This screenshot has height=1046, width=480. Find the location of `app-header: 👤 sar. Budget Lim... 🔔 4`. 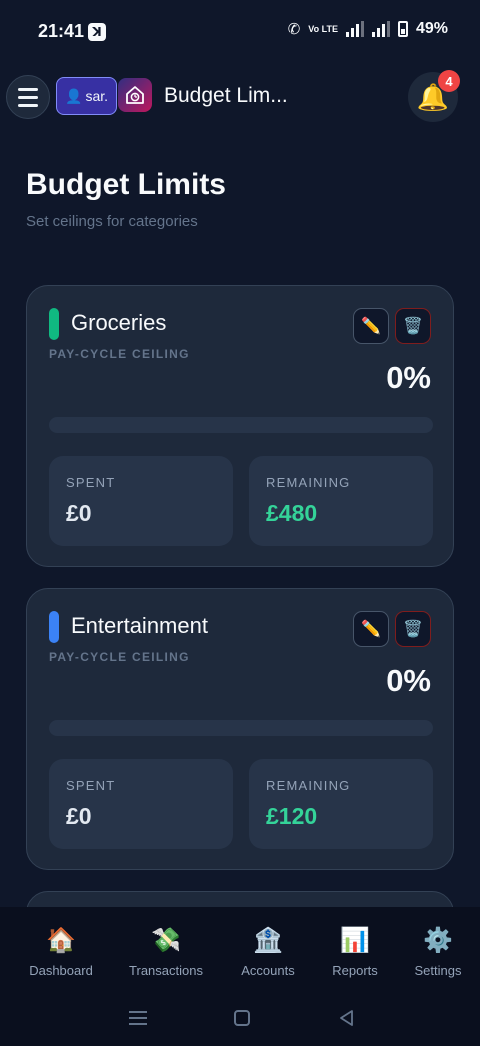

app-header: 👤 sar. Budget Lim... 🔔 4 is located at coordinates (240, 96).